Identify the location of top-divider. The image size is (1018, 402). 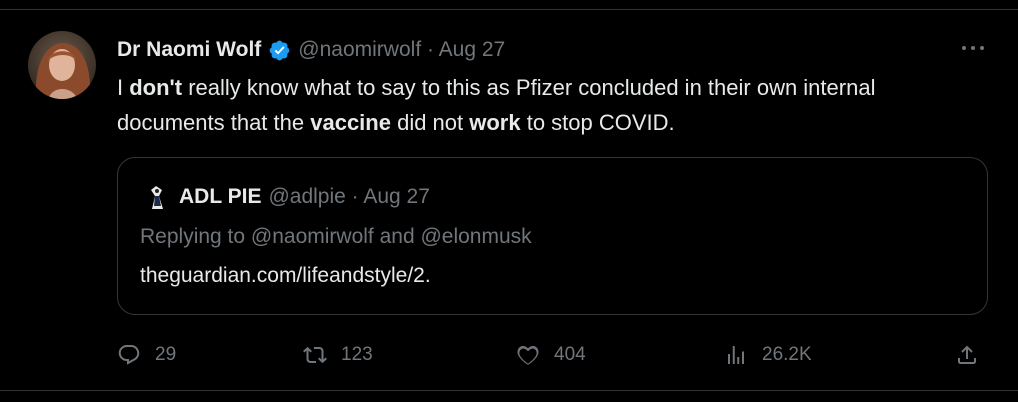
(509, 9).